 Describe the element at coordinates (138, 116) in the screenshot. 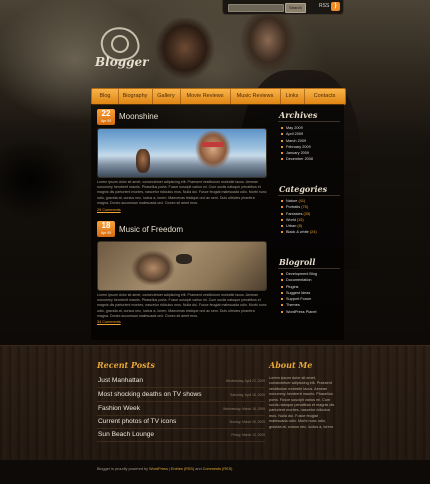

I see `post-title: Moonshine` at that location.